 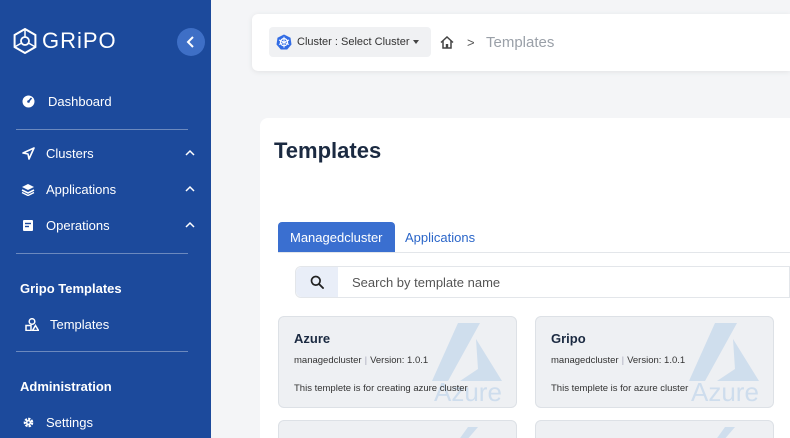 I want to click on card-description: This templete is for azure cluster, so click(x=620, y=388).